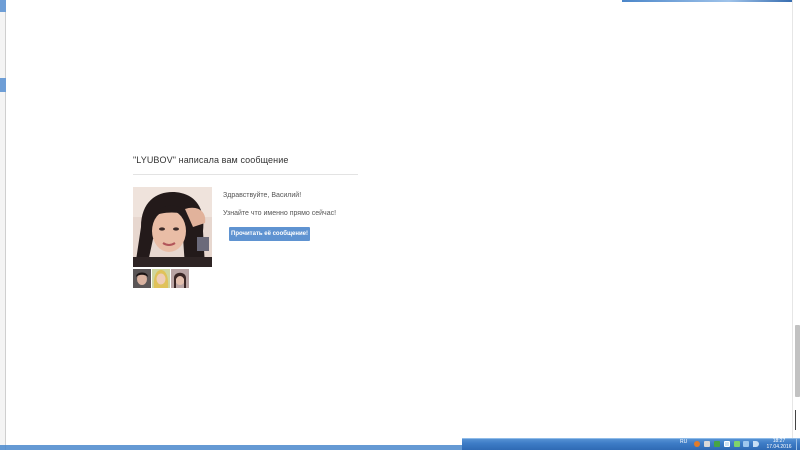 The width and height of the screenshot is (800, 450). What do you see at coordinates (3, 225) in the screenshot?
I see `background-window-edge` at bounding box center [3, 225].